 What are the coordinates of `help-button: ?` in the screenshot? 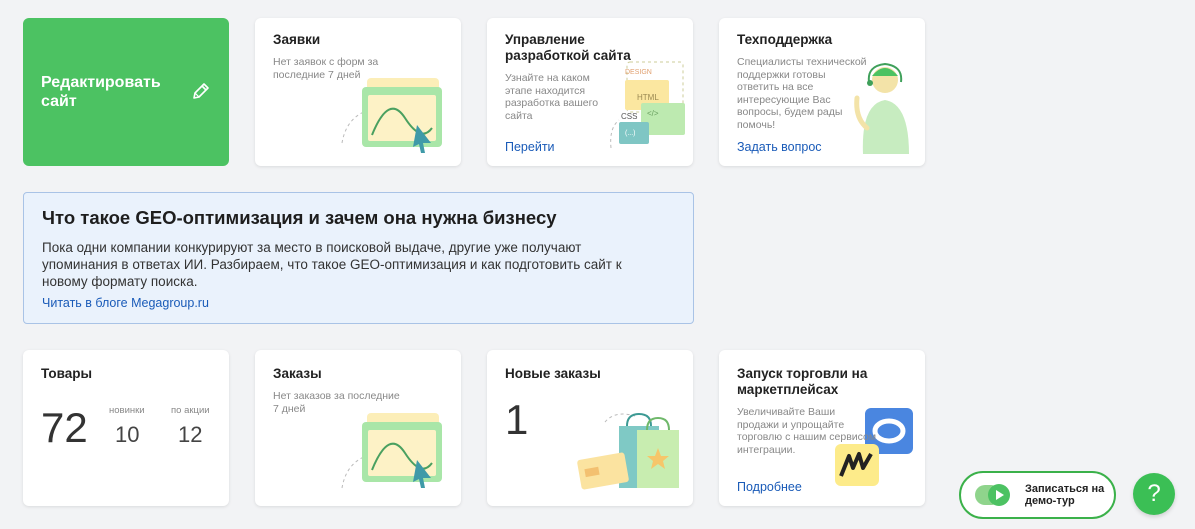 It's located at (1154, 494).